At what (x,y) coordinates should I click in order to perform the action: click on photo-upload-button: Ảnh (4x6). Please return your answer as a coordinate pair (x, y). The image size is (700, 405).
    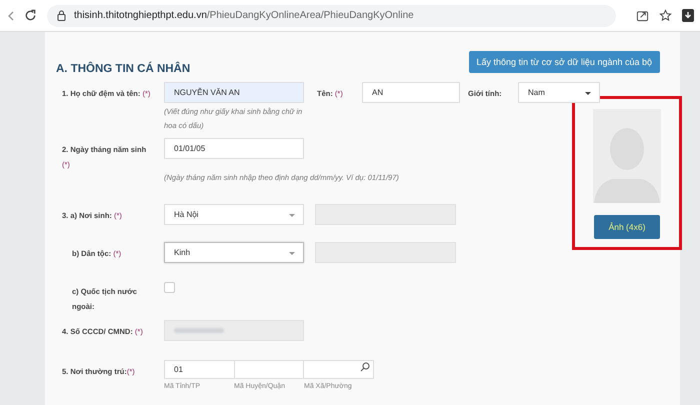
    Looking at the image, I should click on (627, 227).